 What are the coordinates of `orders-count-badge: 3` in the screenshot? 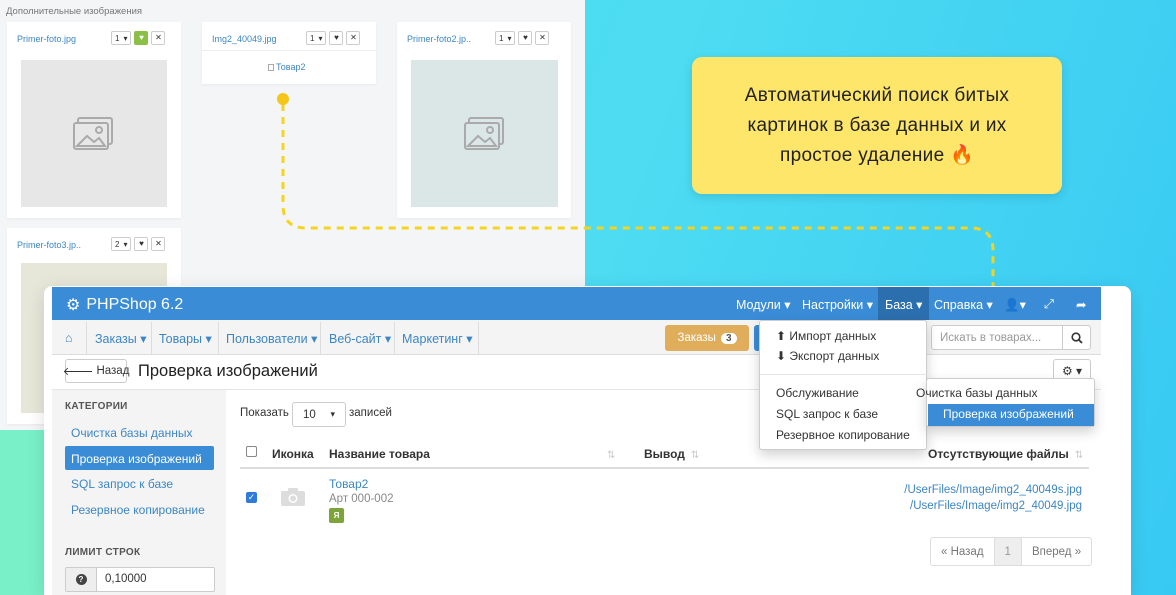 It's located at (728, 338).